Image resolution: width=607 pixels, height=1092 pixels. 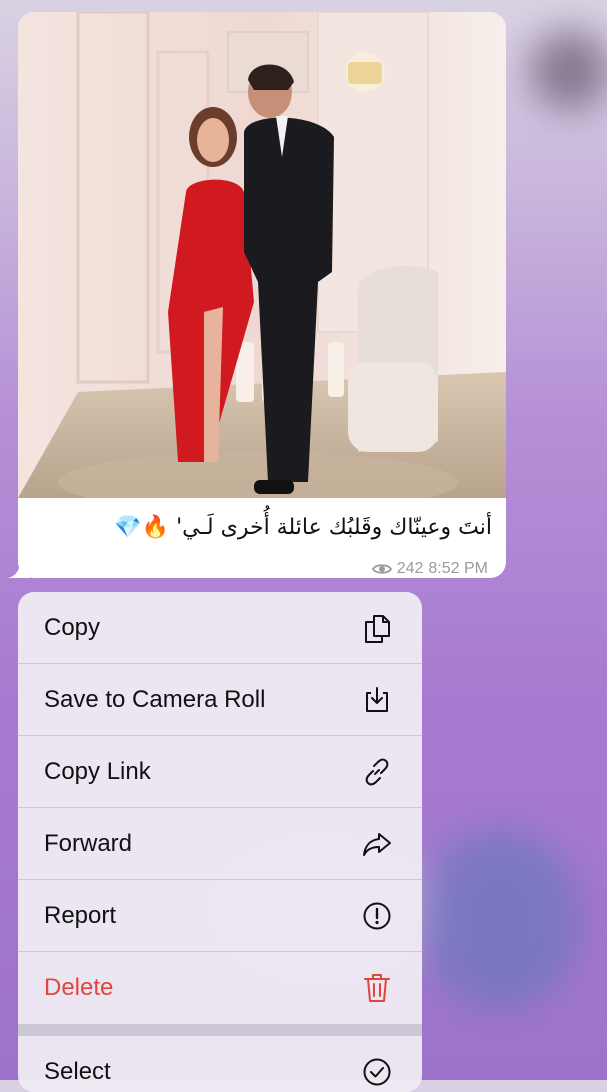 I want to click on menu-item-copy: Copy, so click(x=220, y=628).